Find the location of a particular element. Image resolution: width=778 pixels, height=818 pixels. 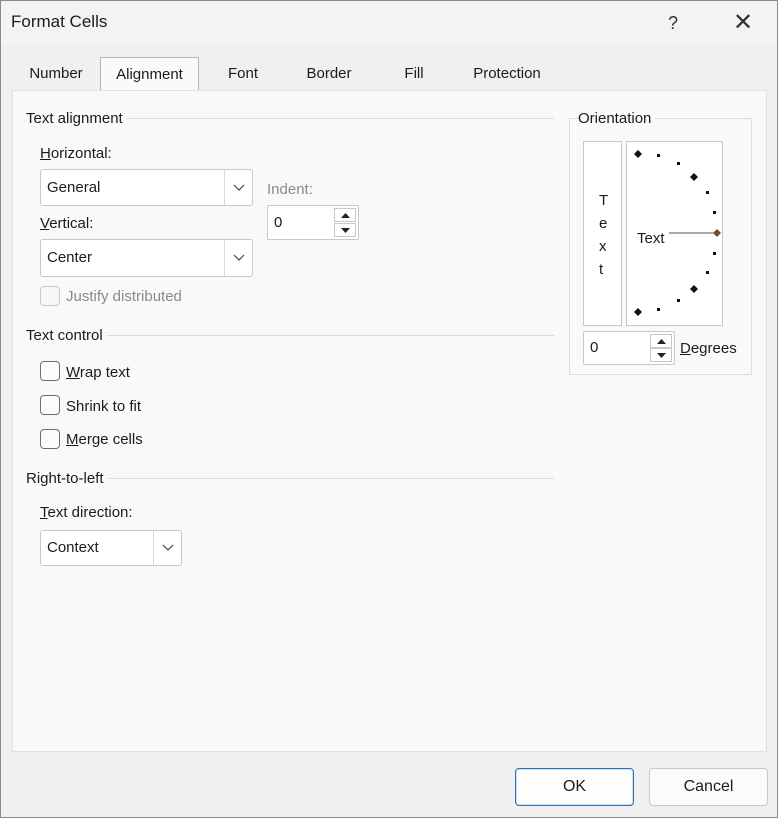

text-control-heading: Text control is located at coordinates (66, 335).